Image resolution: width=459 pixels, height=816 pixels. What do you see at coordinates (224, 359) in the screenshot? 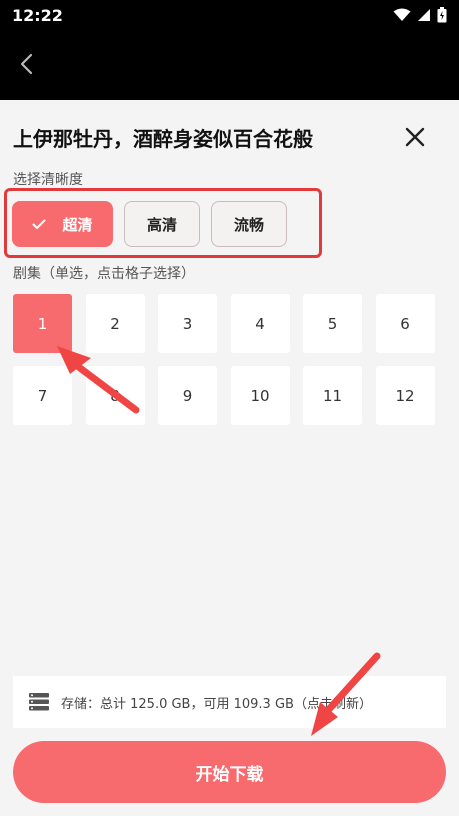
I see `episode-grid: 1 2 3 4 5 6 7 8 9 10 11 12` at bounding box center [224, 359].